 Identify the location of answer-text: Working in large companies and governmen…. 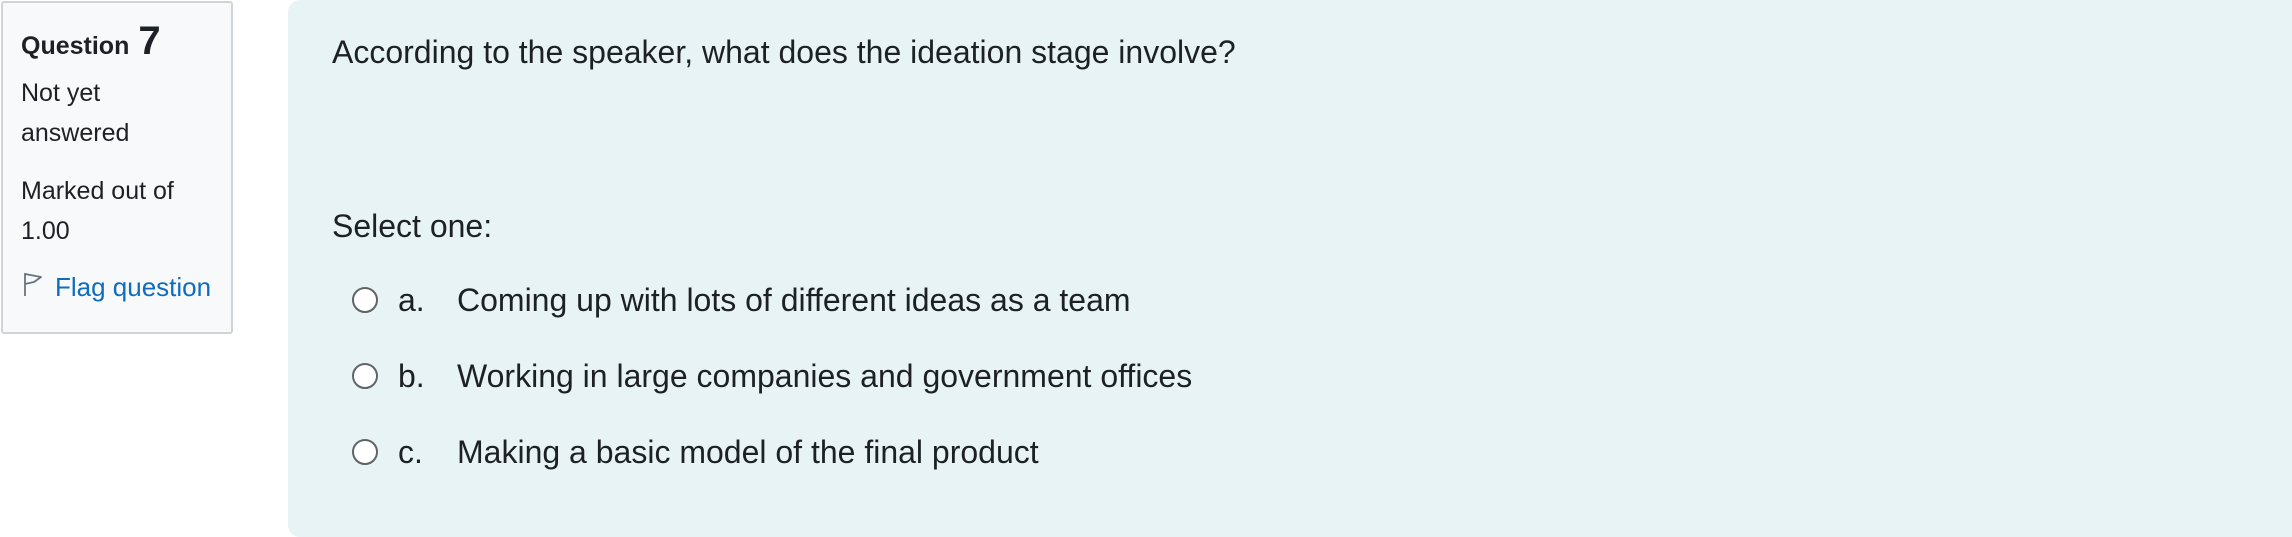
(825, 375).